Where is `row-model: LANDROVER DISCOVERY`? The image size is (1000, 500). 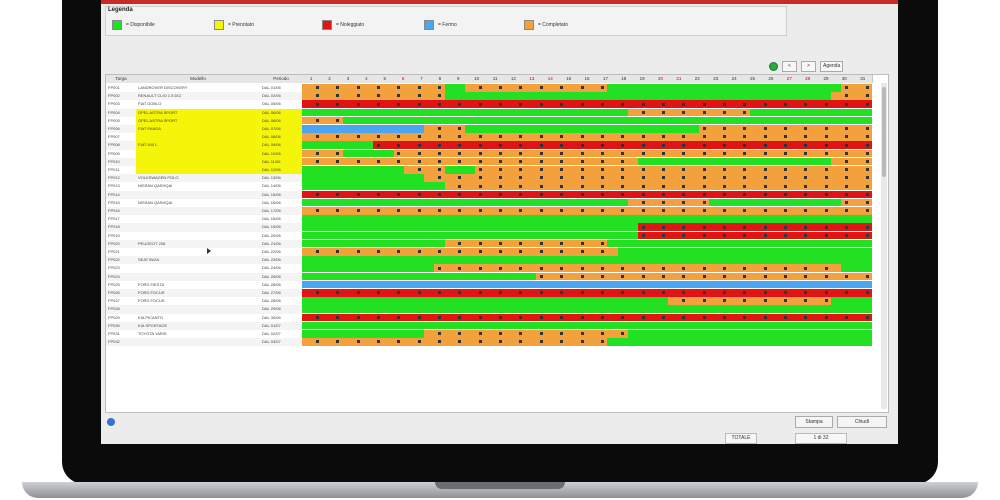 row-model: LANDROVER DISCOVERY is located at coordinates (198, 88).